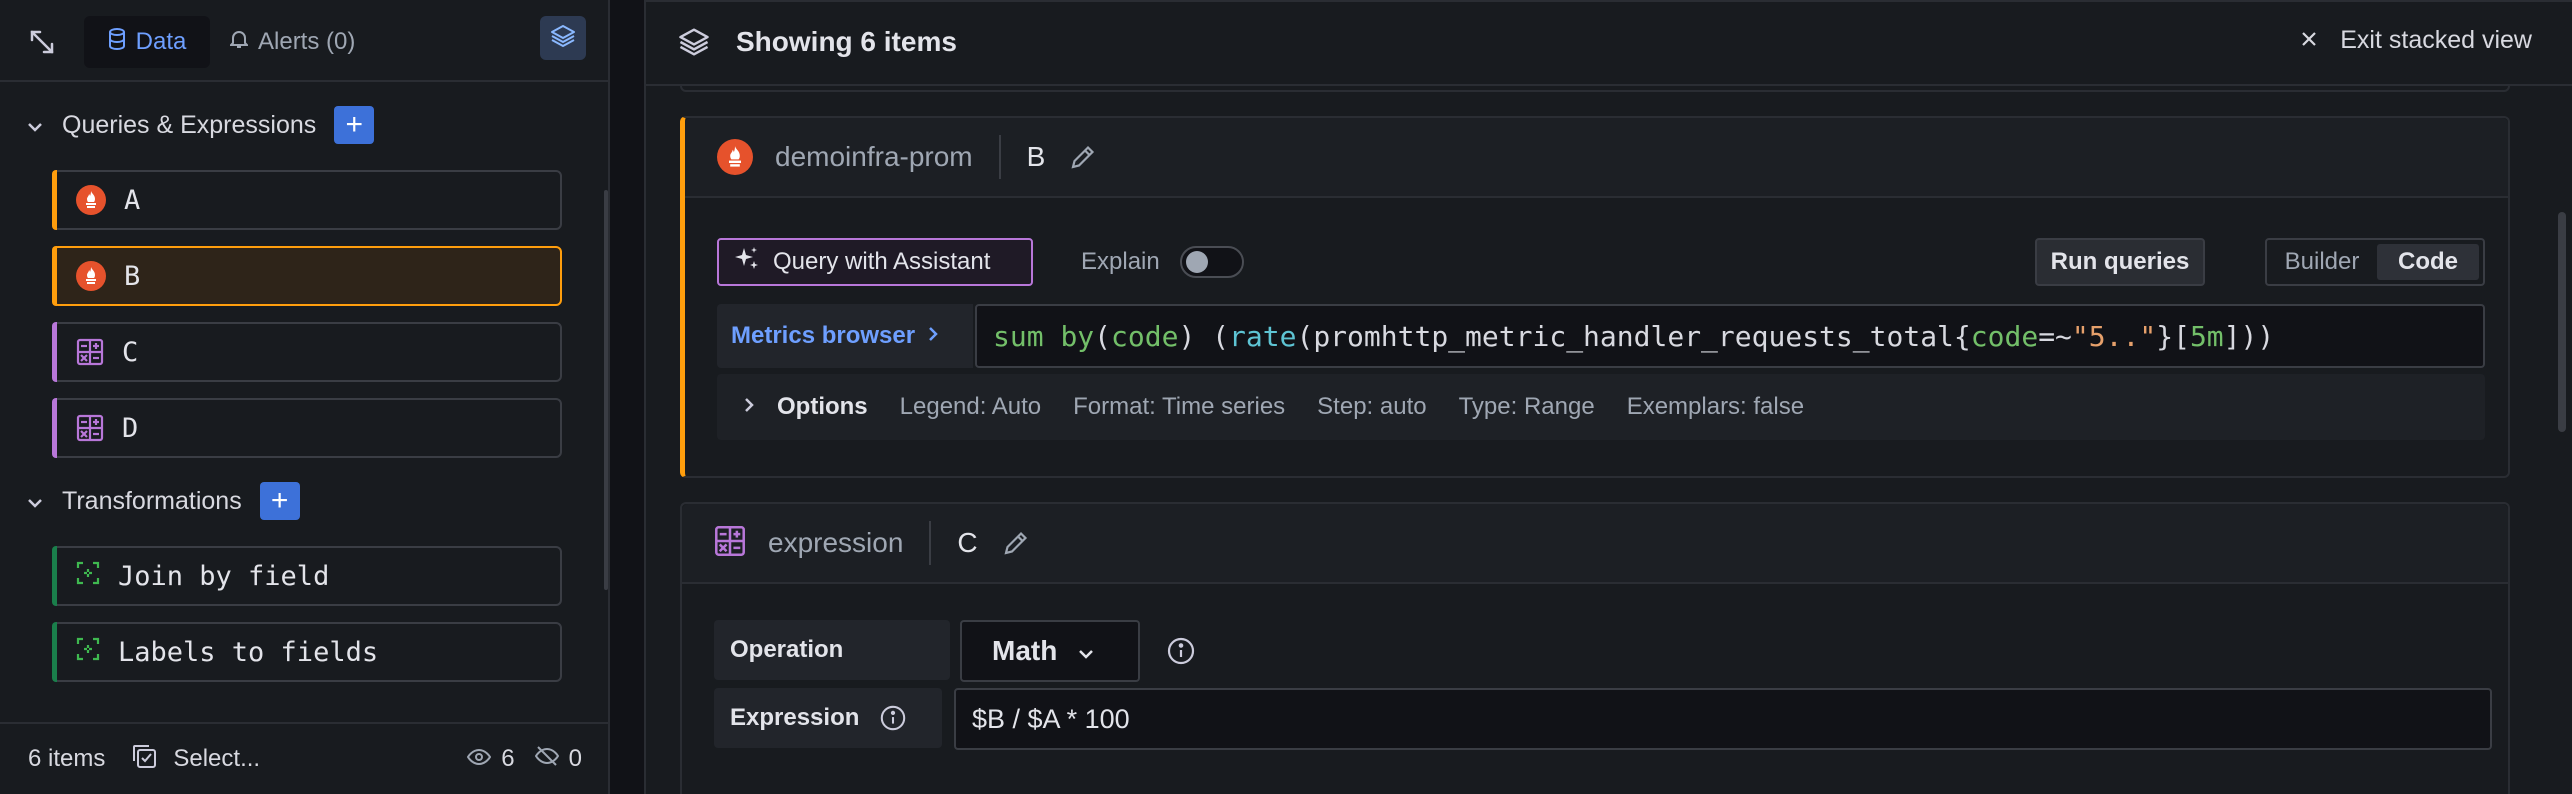 This screenshot has width=2572, height=794. Describe the element at coordinates (823, 335) in the screenshot. I see `metrics-browser-label: Metrics browser` at that location.